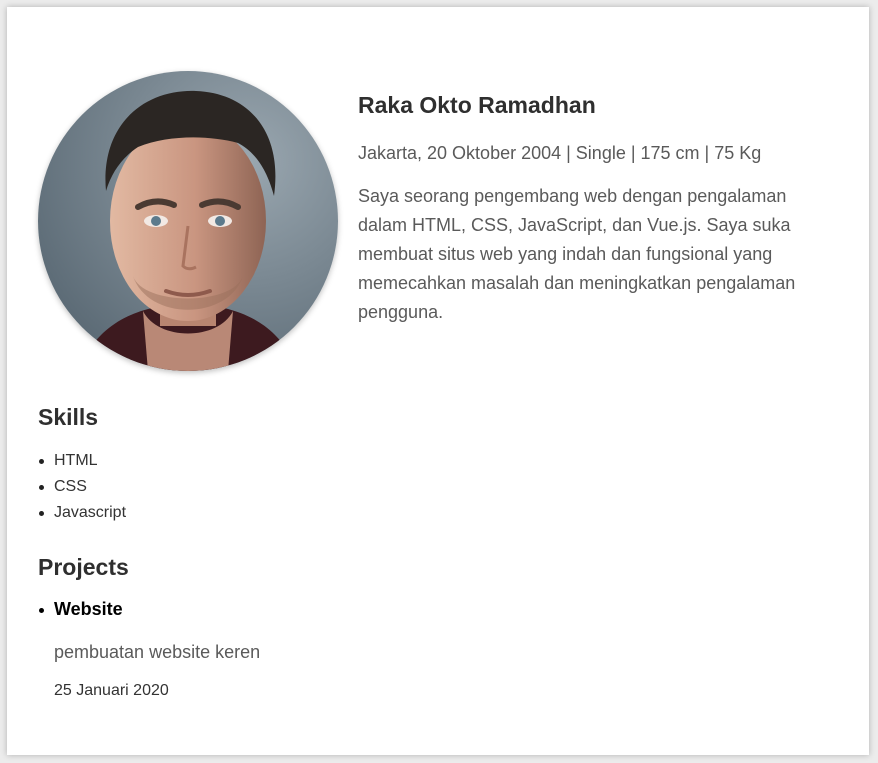  I want to click on skill-item: HTML, so click(82, 461).